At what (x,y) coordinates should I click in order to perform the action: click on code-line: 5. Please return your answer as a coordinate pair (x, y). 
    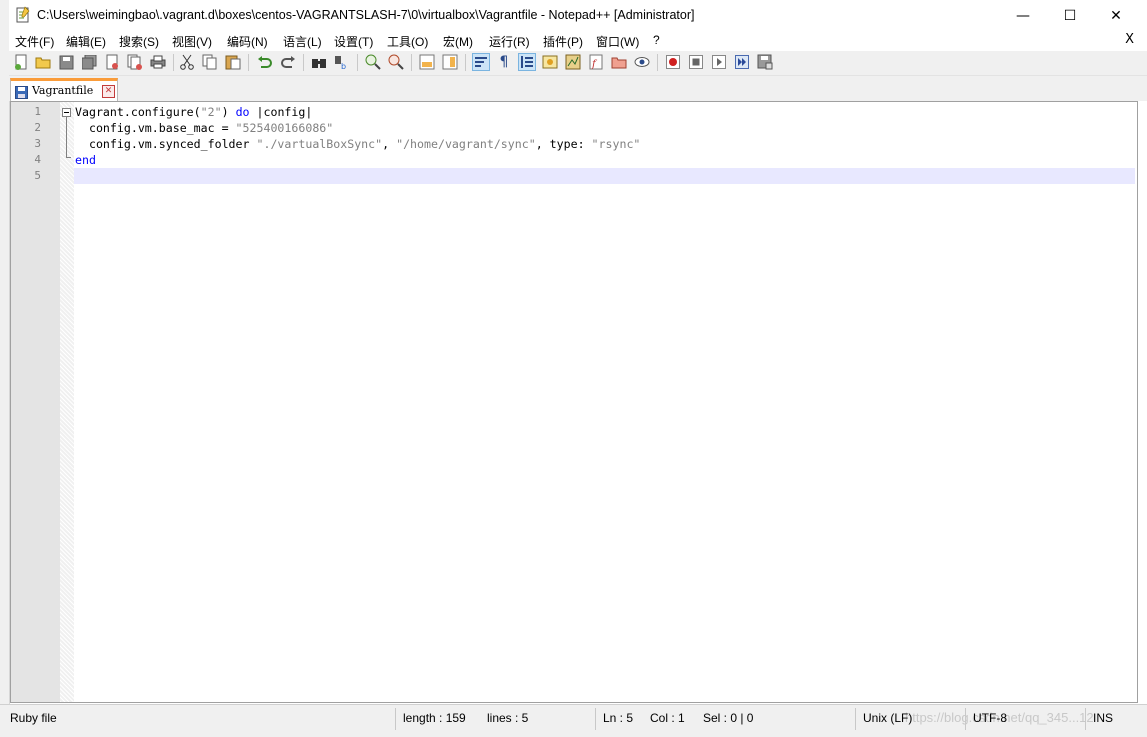
    Looking at the image, I should click on (574, 176).